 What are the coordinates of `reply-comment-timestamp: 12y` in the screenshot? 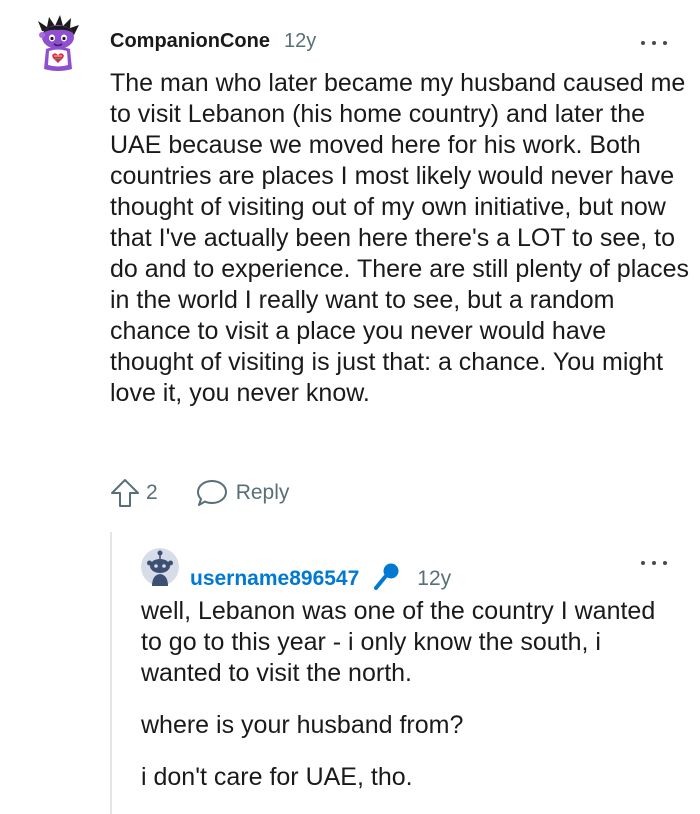 It's located at (434, 579).